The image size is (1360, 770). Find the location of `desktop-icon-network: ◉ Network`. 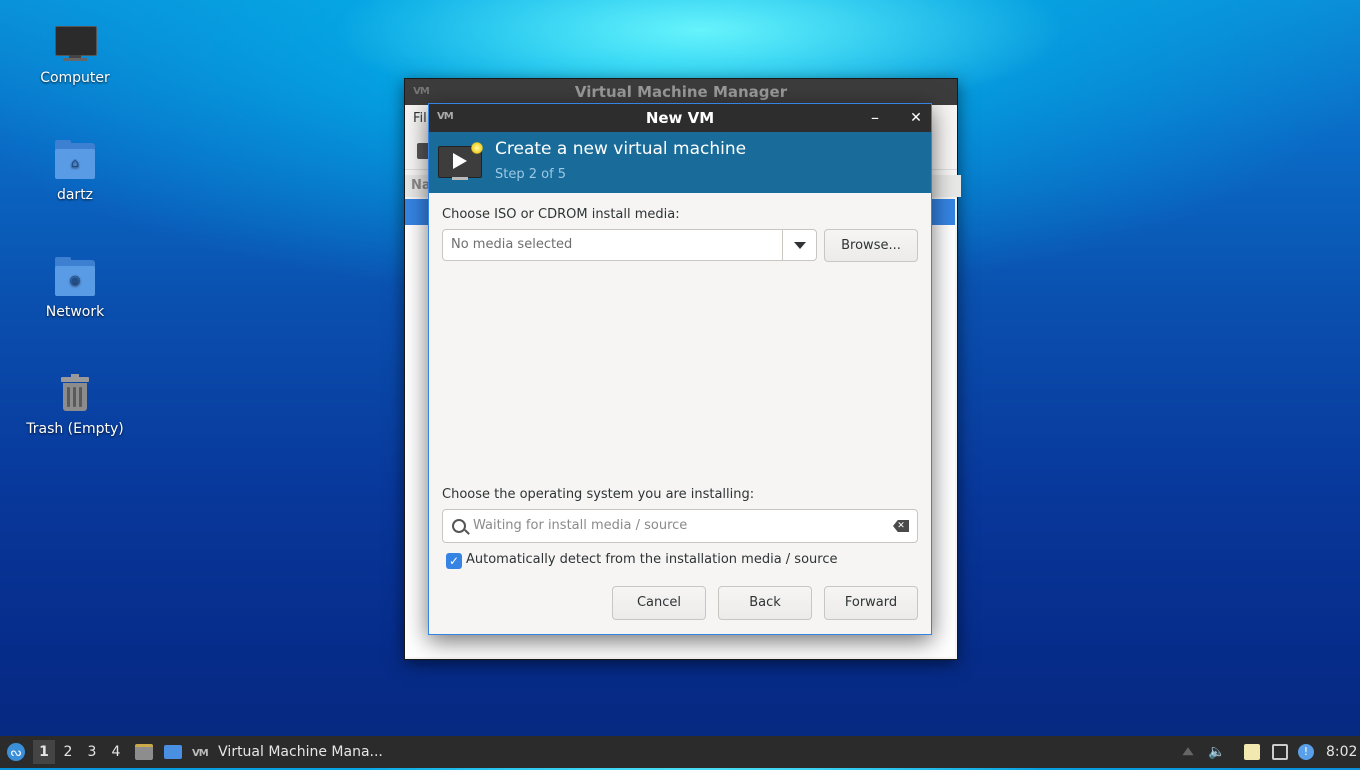

desktop-icon-network: ◉ Network is located at coordinates (75, 287).